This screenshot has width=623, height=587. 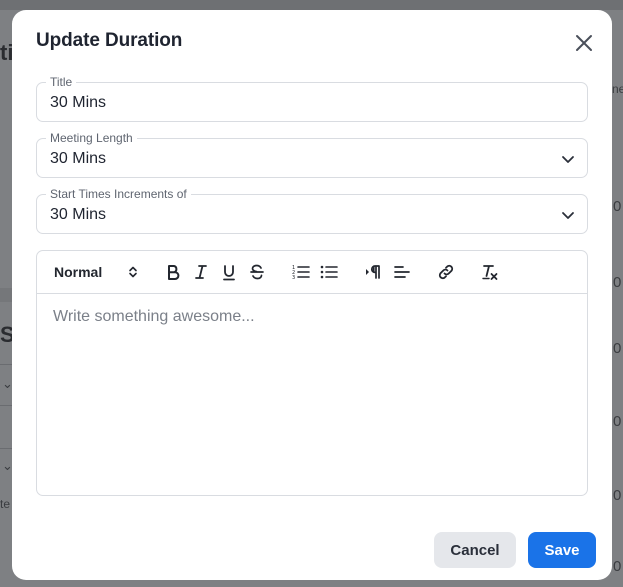 What do you see at coordinates (109, 40) in the screenshot?
I see `modal-title: Update Duration` at bounding box center [109, 40].